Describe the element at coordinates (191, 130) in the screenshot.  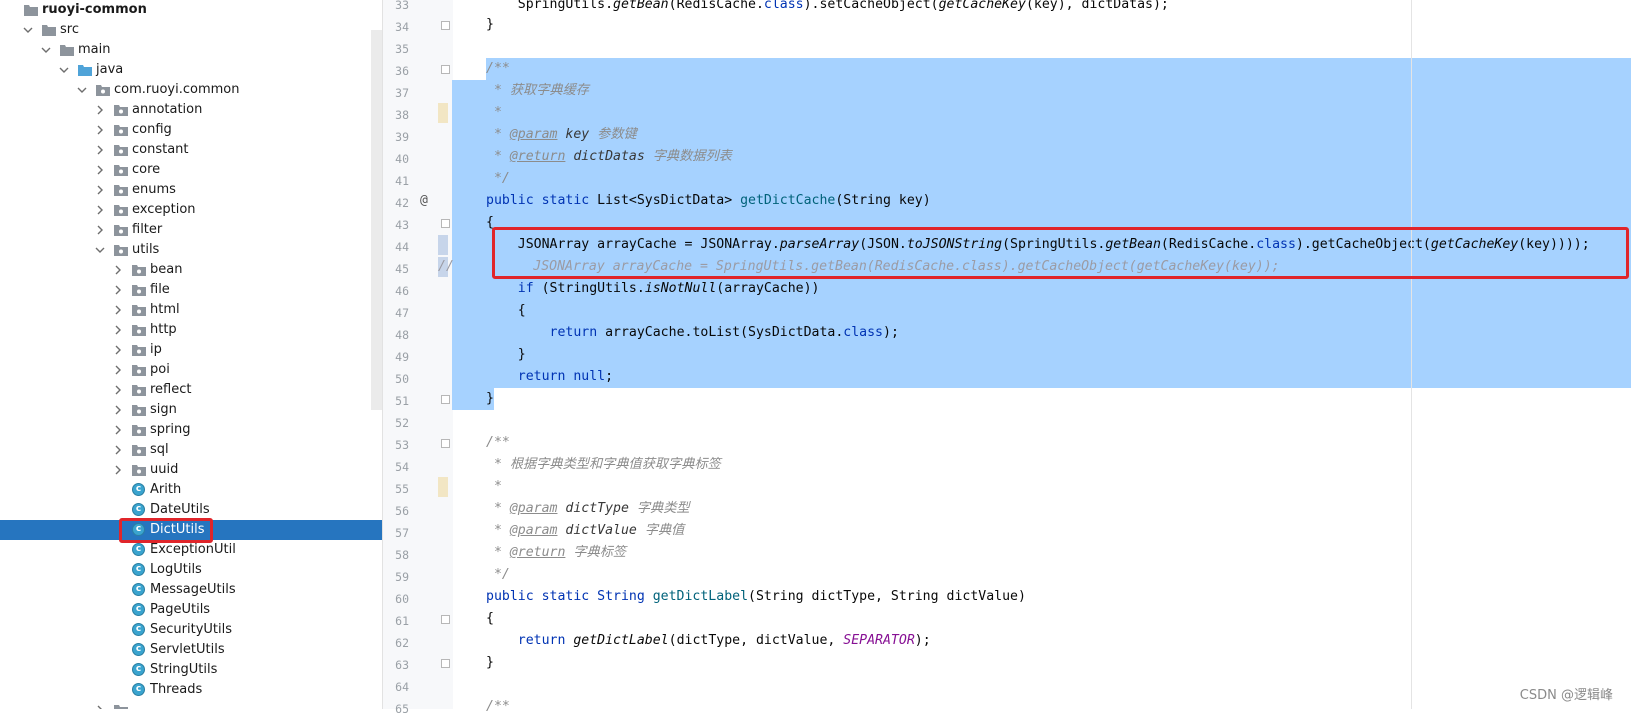
I see `tree-item-subpackage: config` at that location.